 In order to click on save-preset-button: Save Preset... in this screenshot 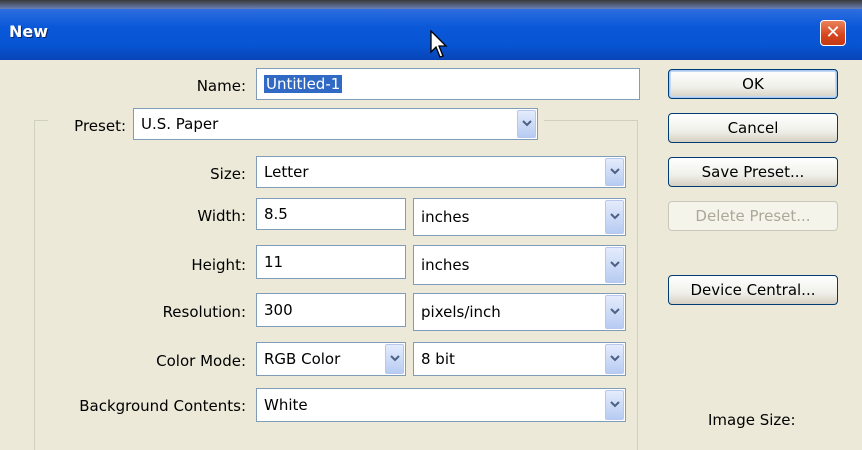, I will do `click(753, 172)`.